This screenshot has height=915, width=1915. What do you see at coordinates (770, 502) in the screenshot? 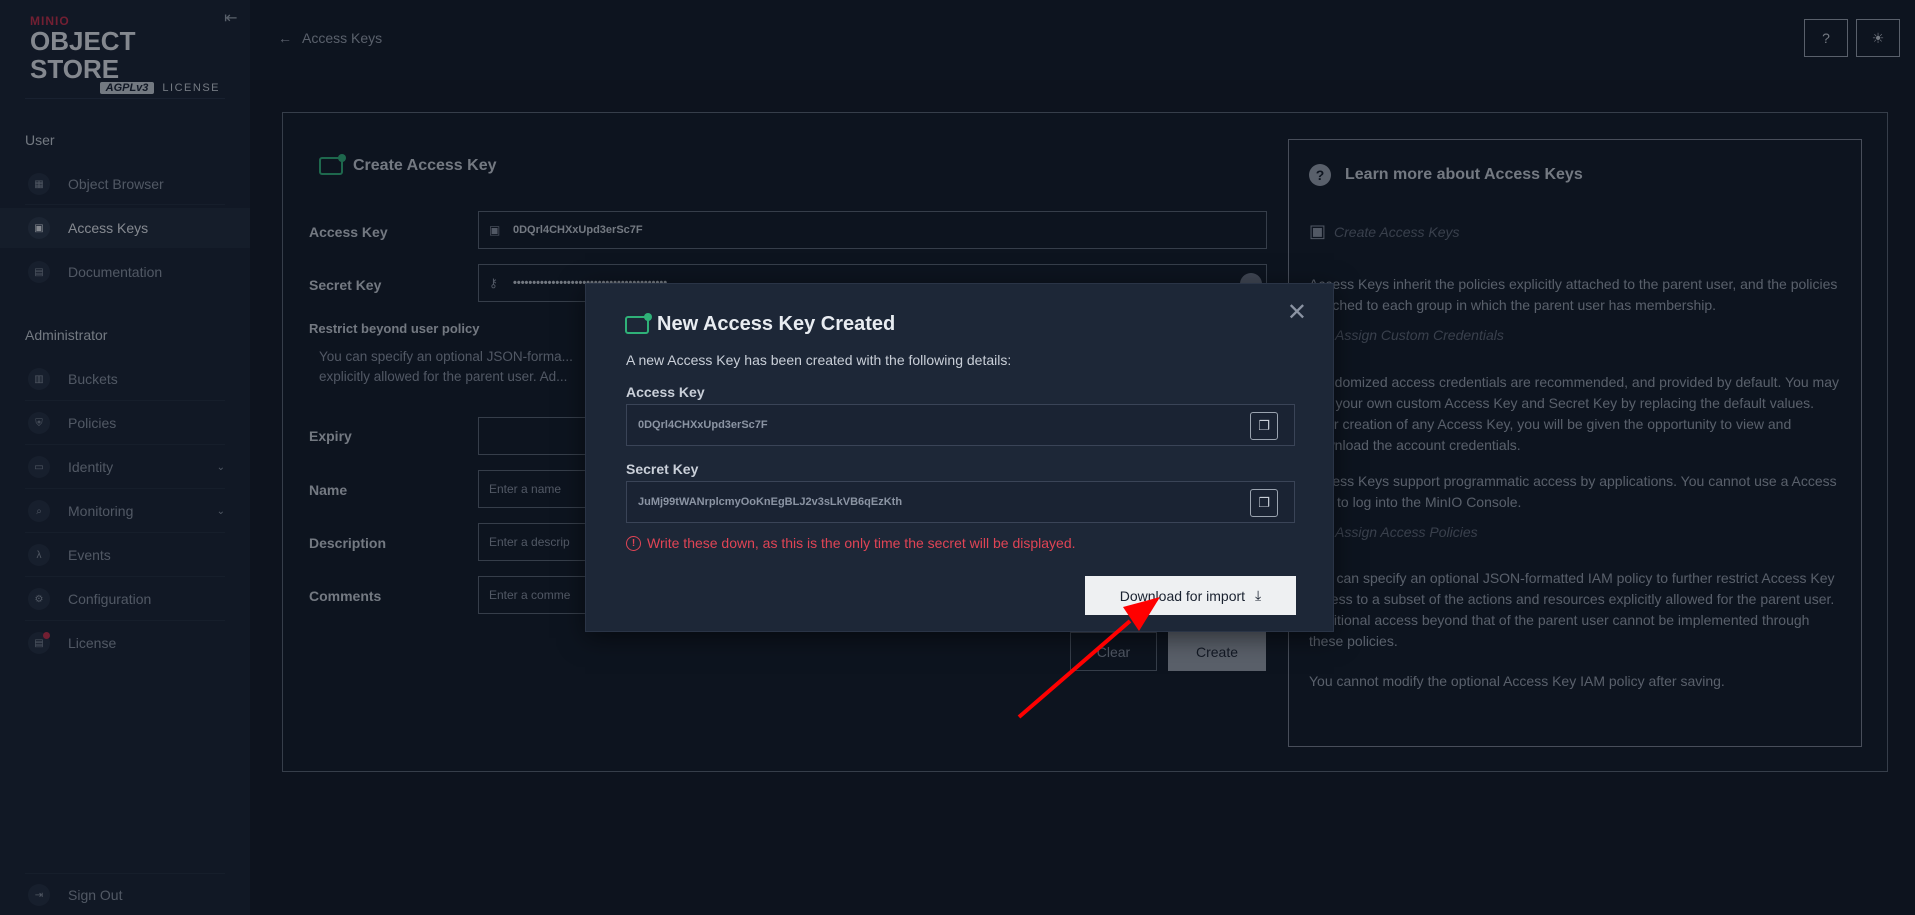
I see `modal-secret-key-value: JuMj99tWANrplcmyOoKnEgBLJ2v3sLkVB6qEzKth` at bounding box center [770, 502].